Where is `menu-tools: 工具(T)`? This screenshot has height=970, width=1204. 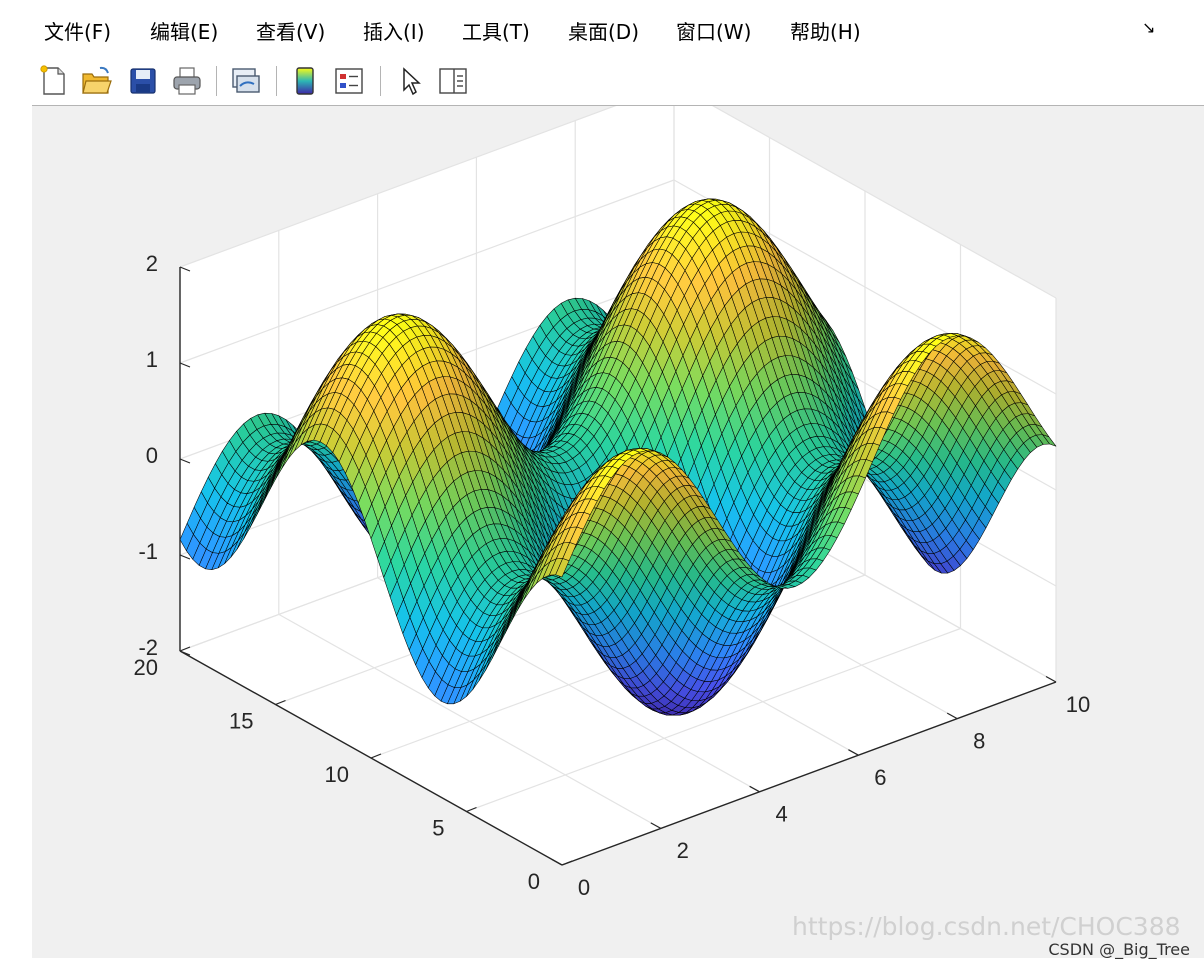
menu-tools: 工具(T) is located at coordinates (496, 30).